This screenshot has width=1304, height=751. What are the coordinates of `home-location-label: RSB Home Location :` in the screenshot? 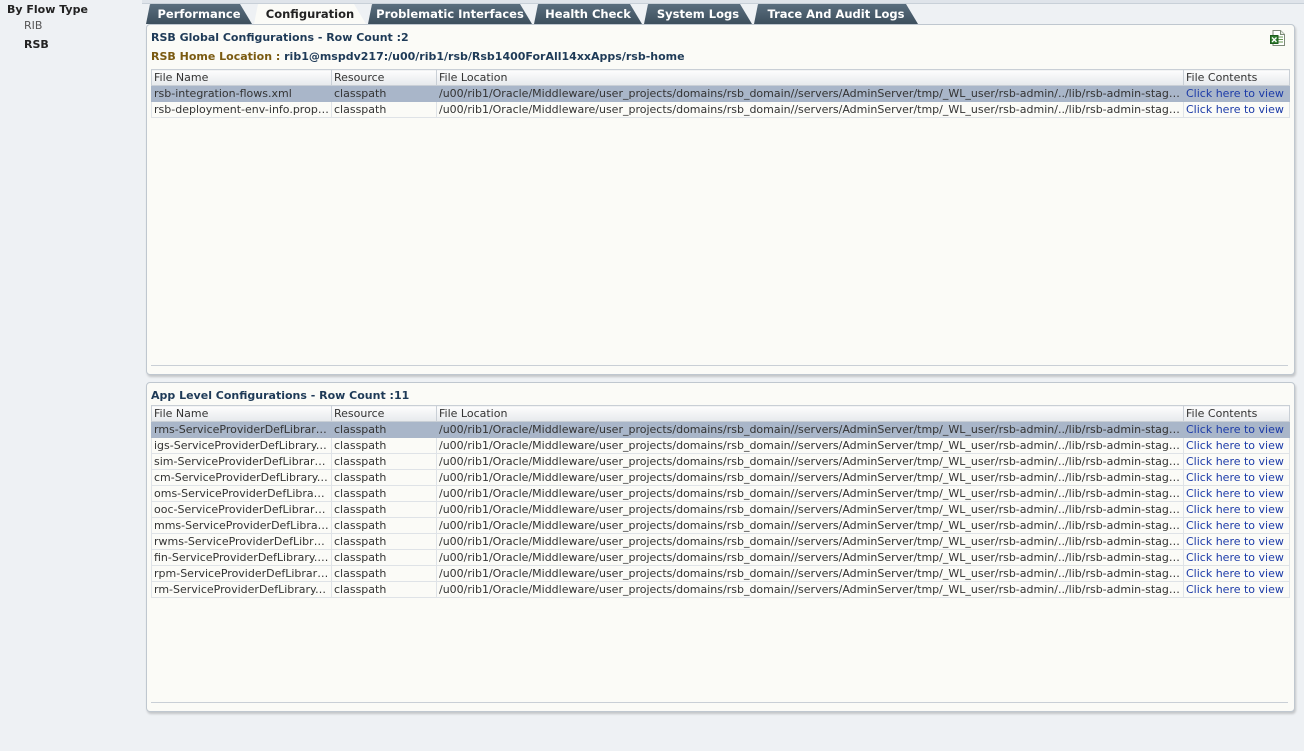 It's located at (216, 56).